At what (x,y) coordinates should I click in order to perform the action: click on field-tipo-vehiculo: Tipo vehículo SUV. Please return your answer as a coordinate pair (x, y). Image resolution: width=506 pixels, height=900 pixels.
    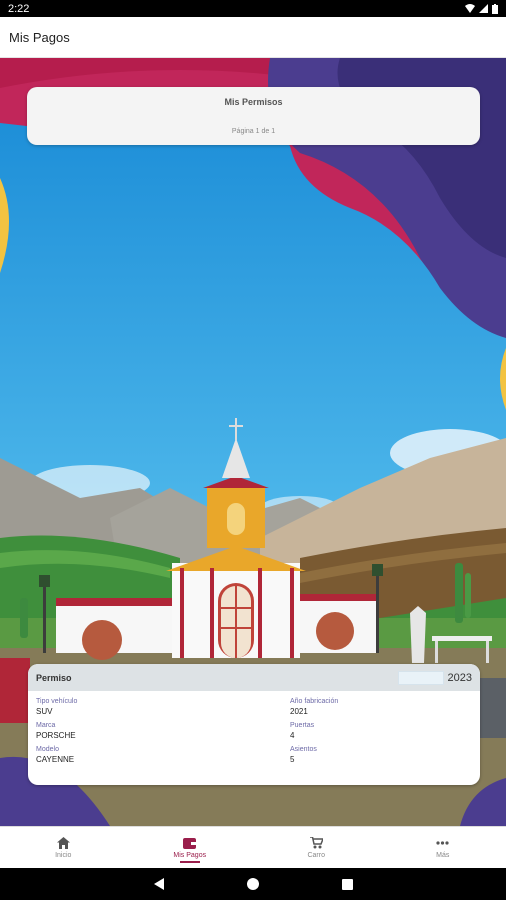
    Looking at the image, I should click on (163, 707).